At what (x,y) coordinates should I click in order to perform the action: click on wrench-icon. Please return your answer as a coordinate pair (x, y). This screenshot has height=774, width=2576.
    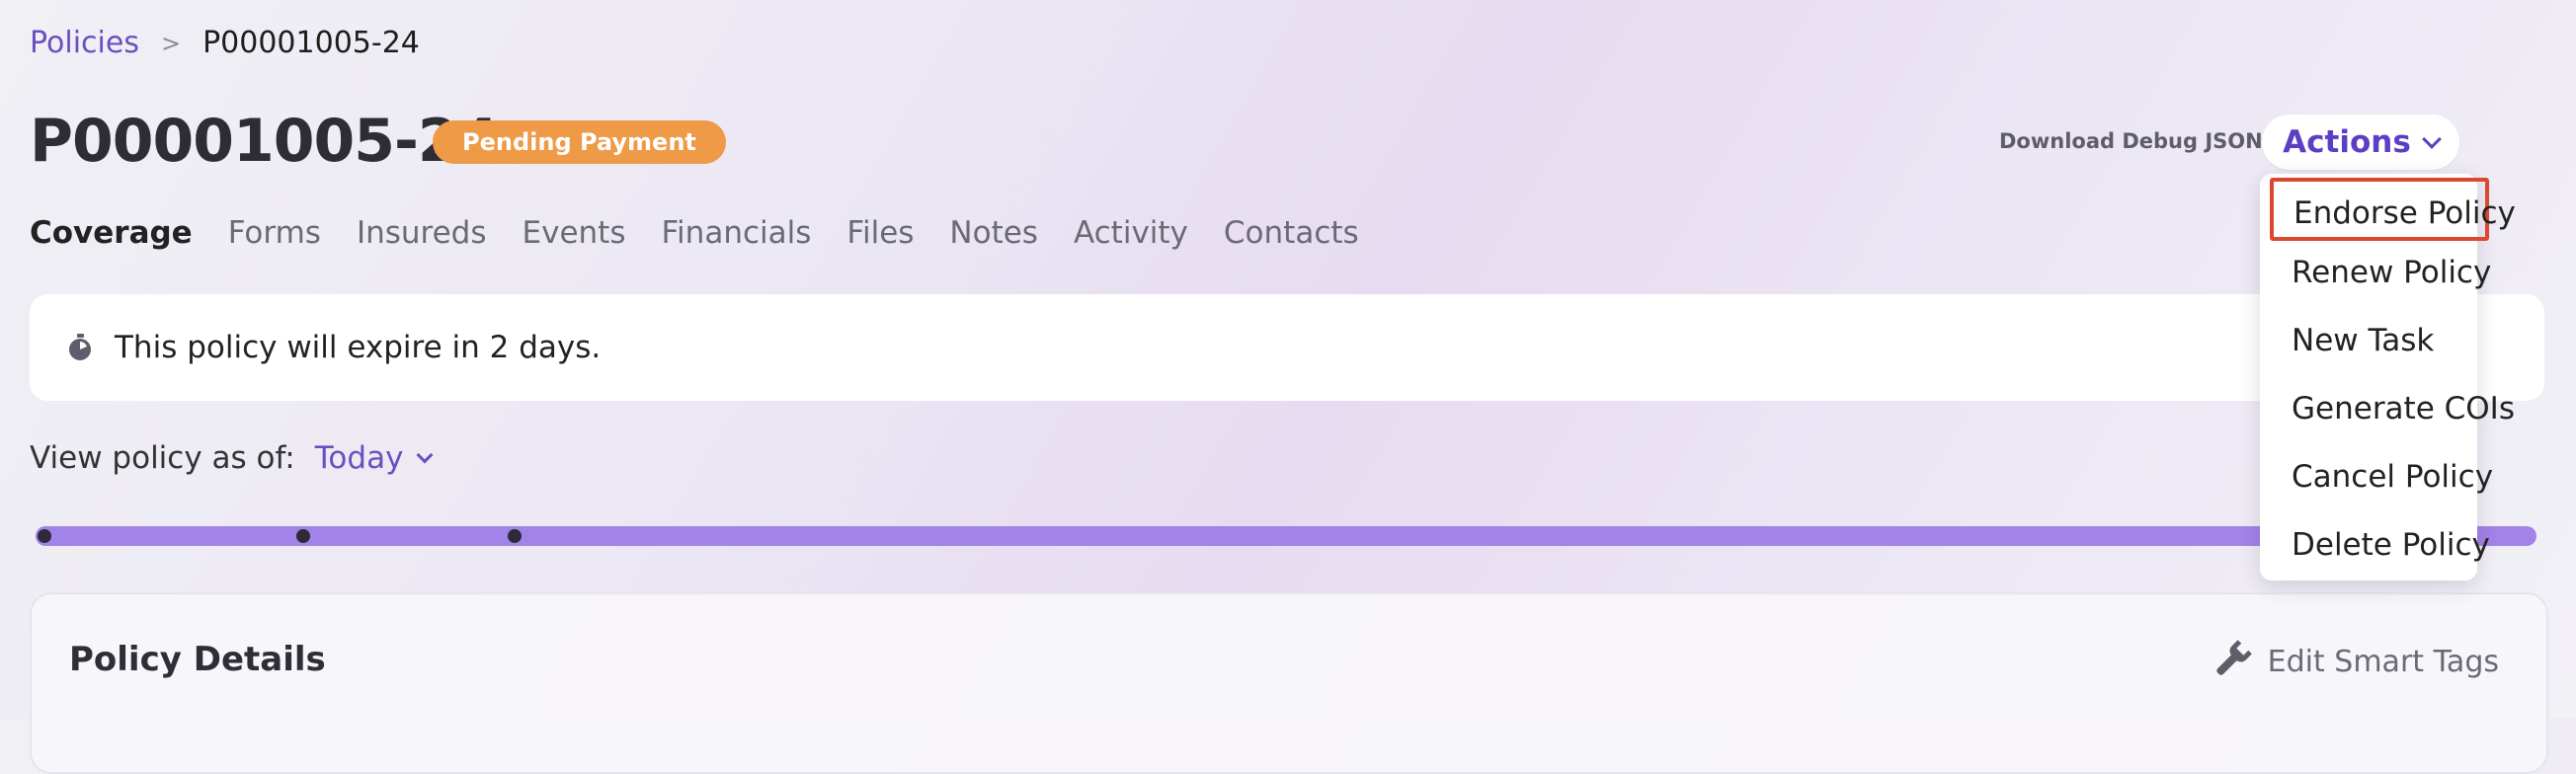
    Looking at the image, I should click on (2232, 661).